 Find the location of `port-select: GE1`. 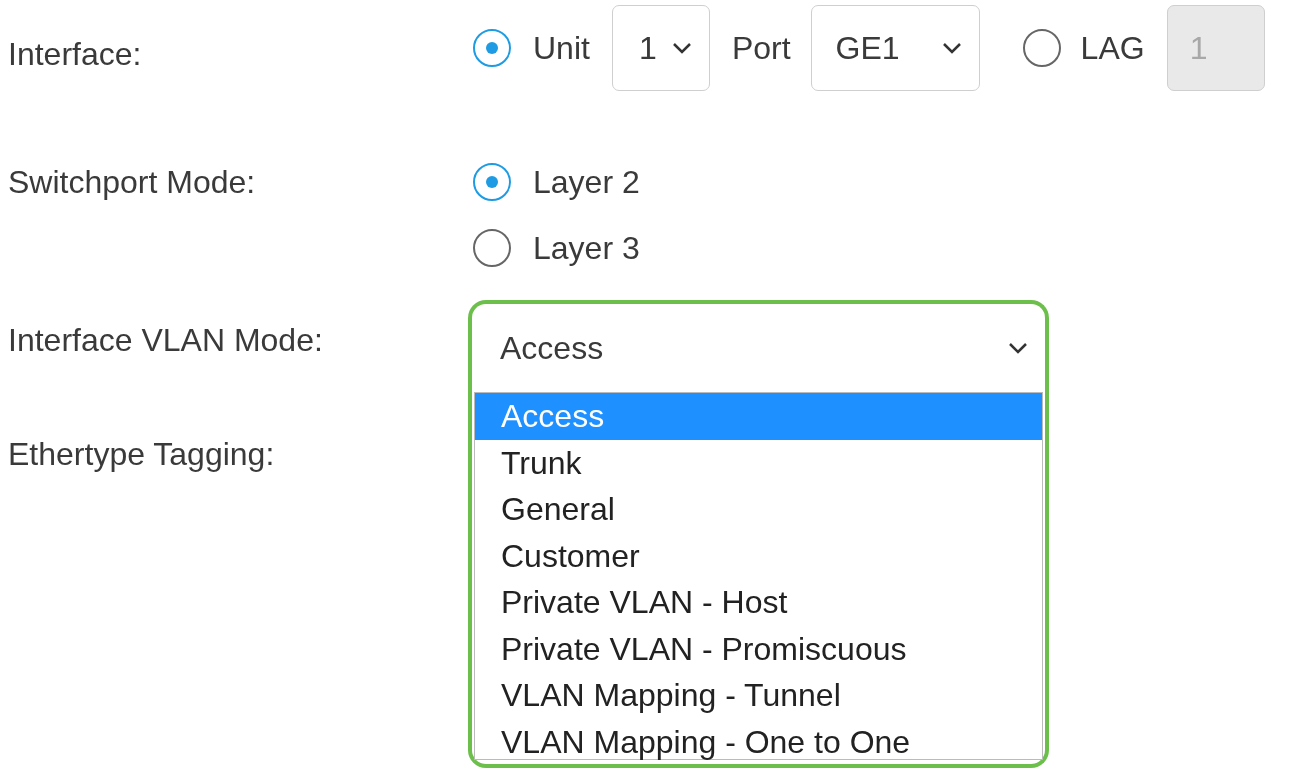

port-select: GE1 is located at coordinates (895, 48).